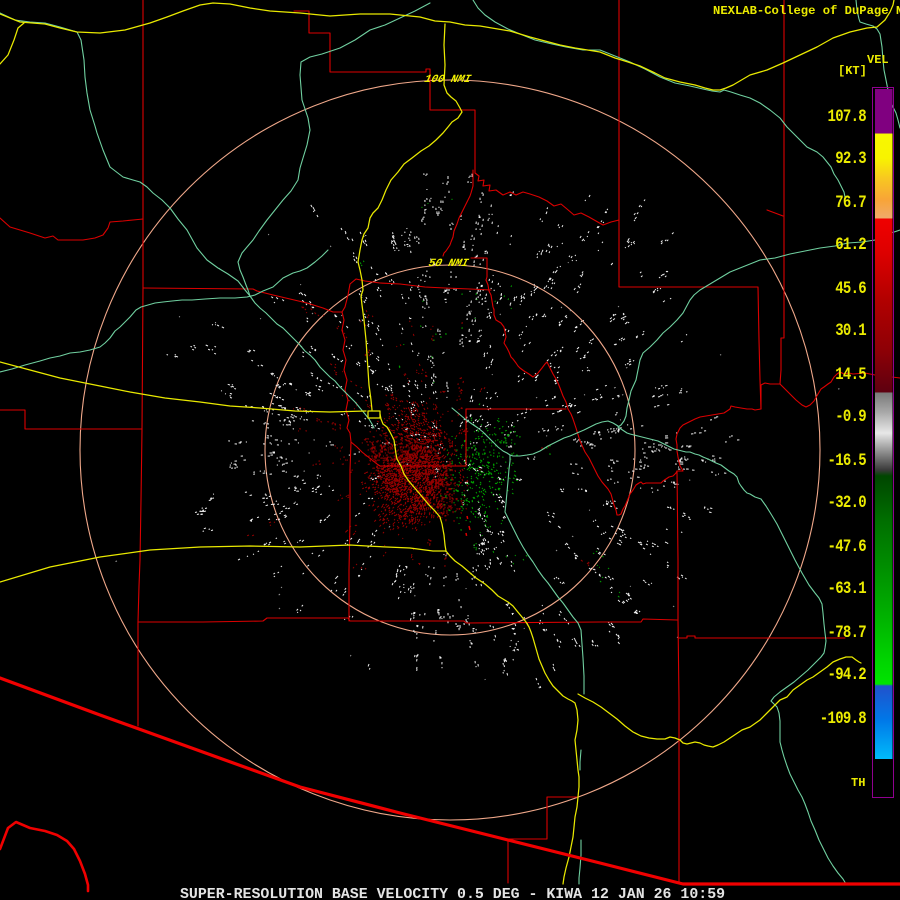 This screenshot has height=900, width=900. I want to click on svg-text: 14.5, so click(850, 375).